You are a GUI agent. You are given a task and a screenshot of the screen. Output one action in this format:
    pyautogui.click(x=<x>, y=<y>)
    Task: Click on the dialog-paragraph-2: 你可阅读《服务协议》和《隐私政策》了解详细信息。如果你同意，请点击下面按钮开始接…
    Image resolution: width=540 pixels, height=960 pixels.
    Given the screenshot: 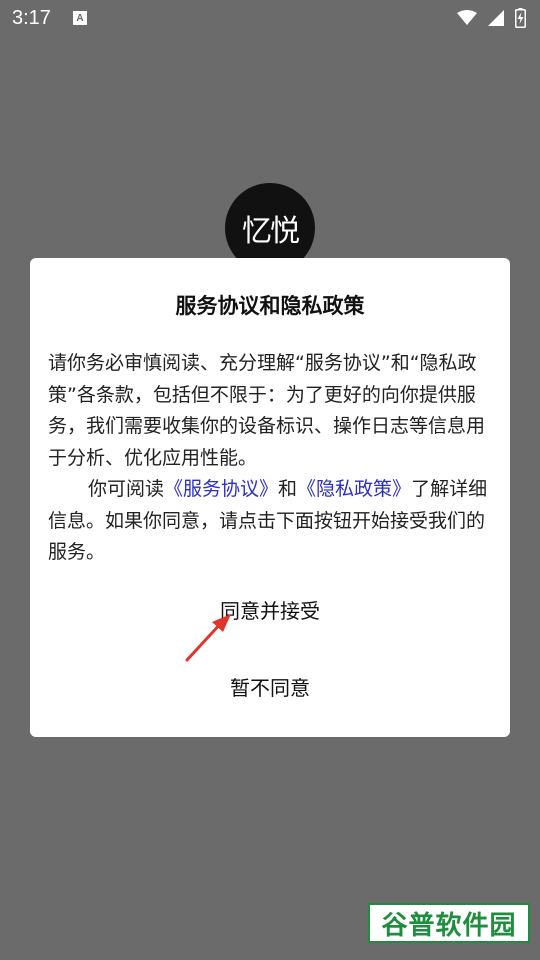 What is the action you would take?
    pyautogui.click(x=270, y=521)
    